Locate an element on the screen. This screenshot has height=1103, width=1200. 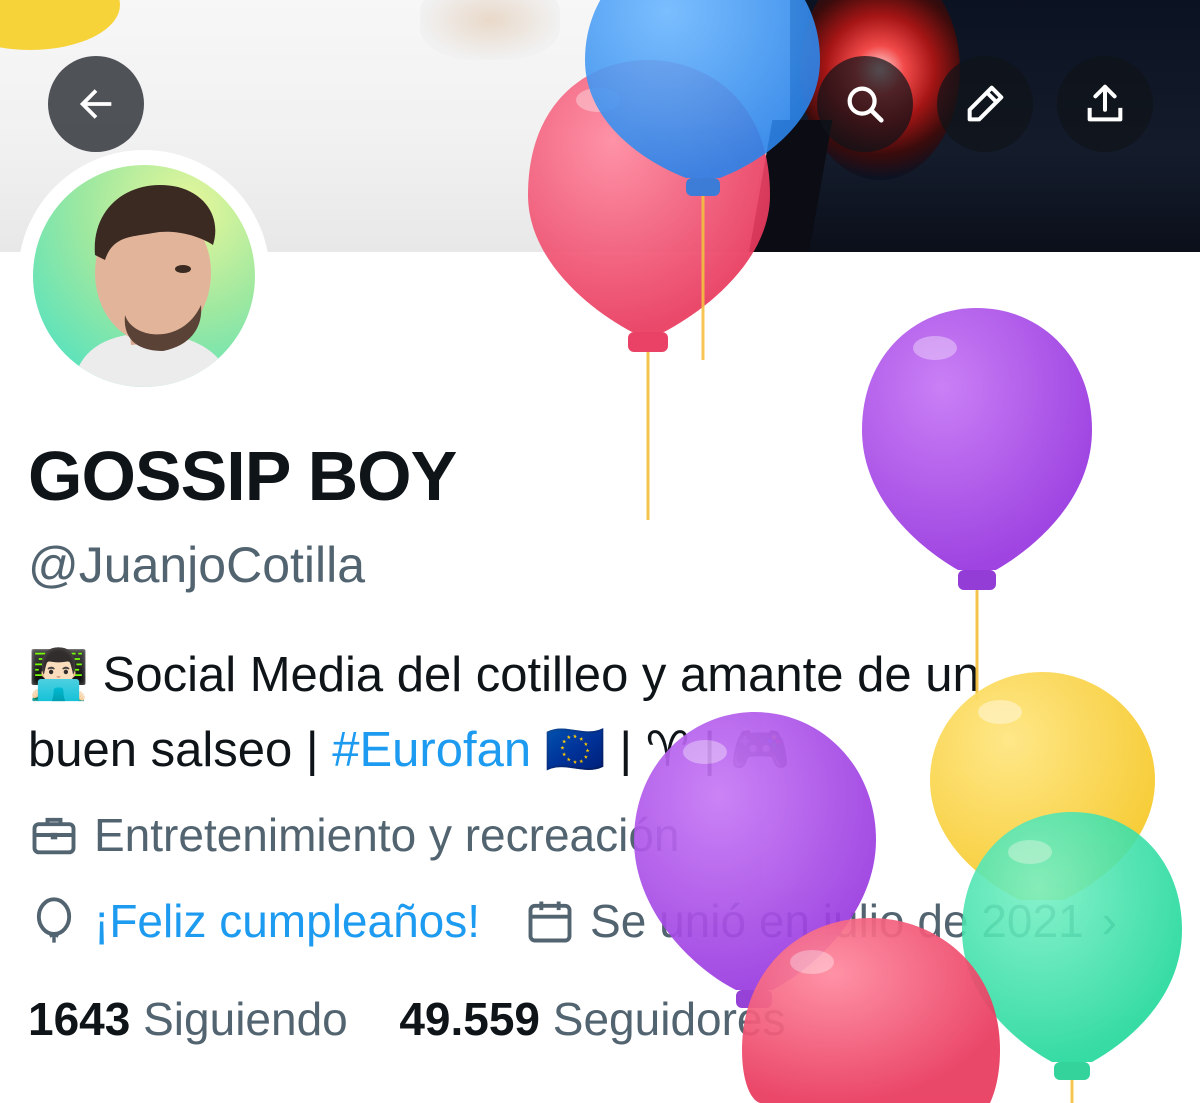
avatar-portrait is located at coordinates (153, 285).